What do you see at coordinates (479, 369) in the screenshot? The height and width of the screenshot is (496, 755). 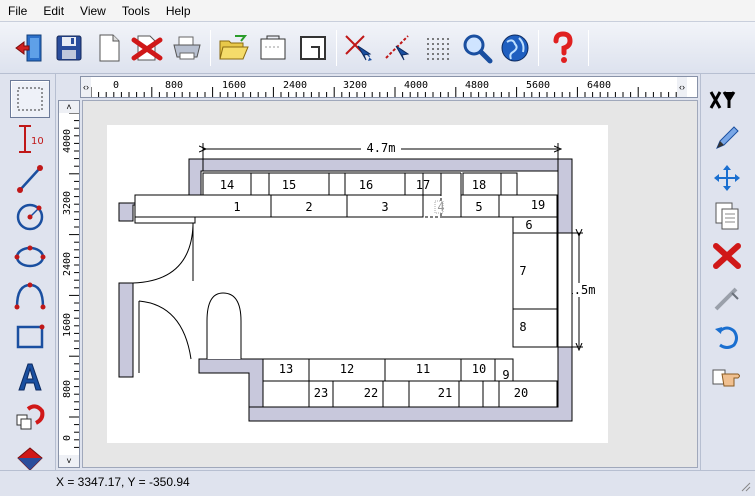 I see `cabinet-label: 10` at bounding box center [479, 369].